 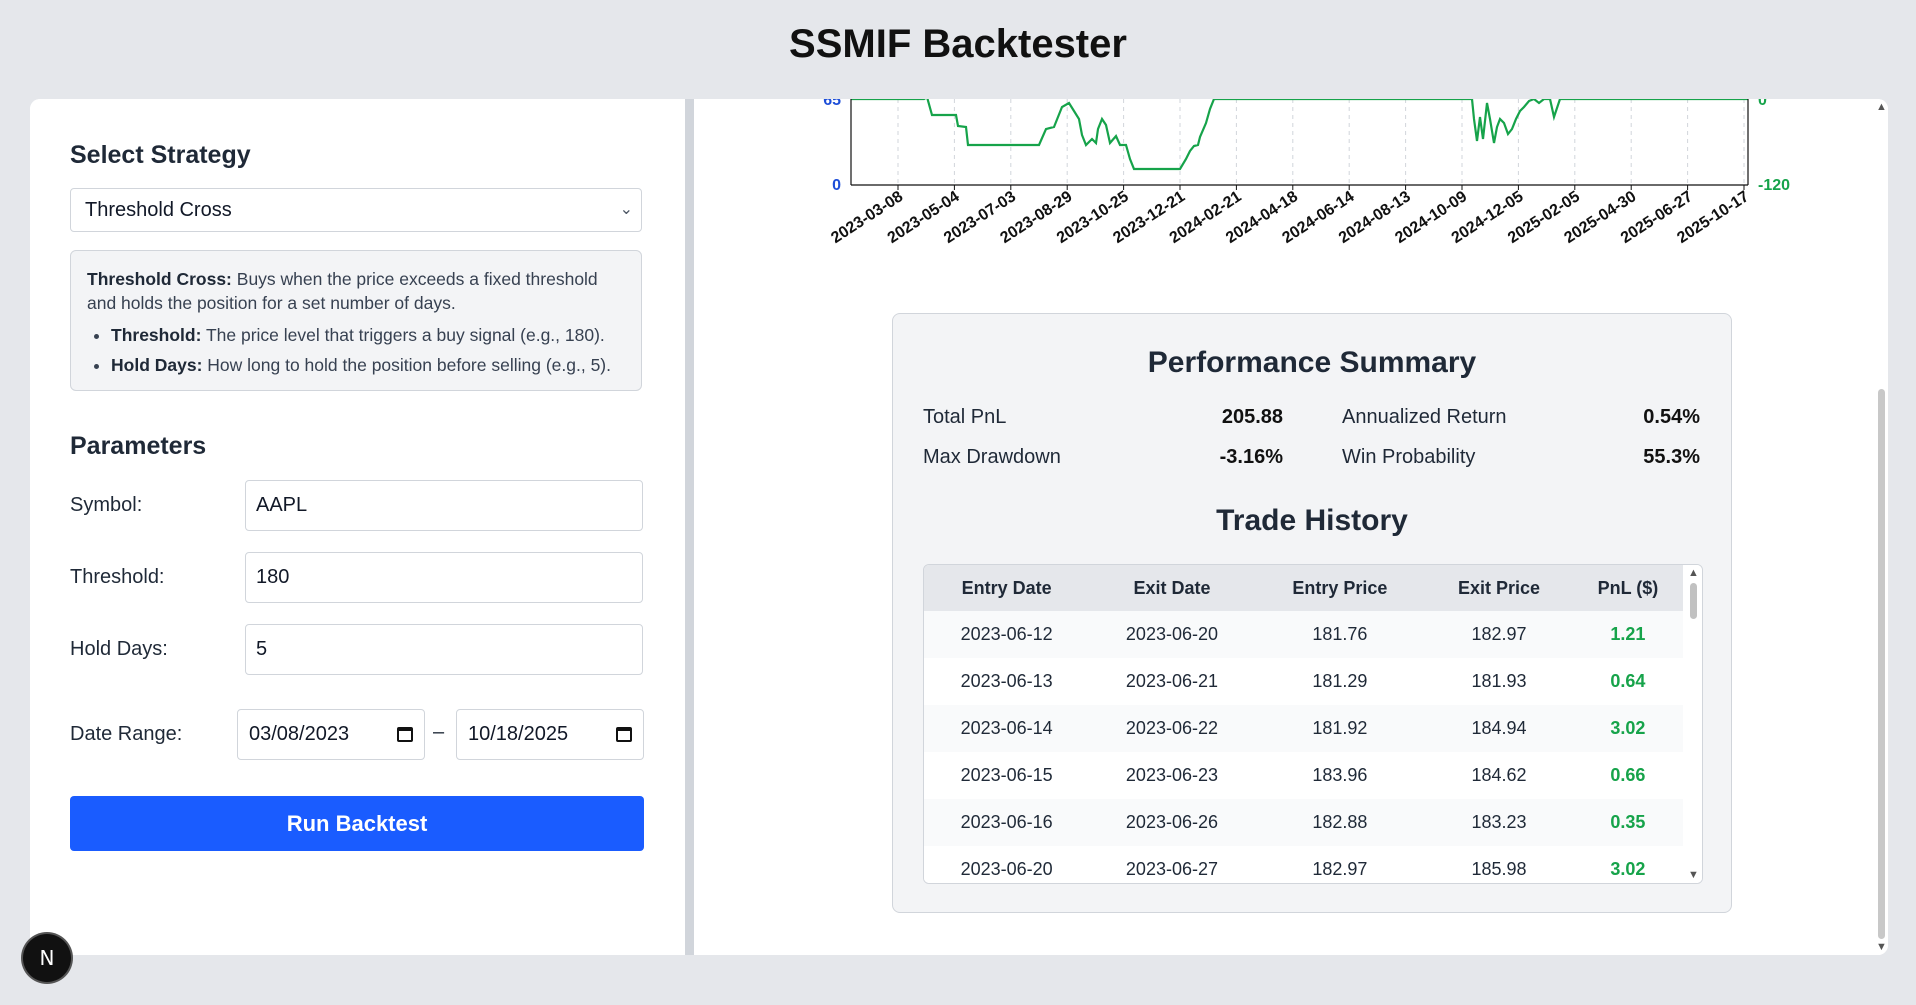 What do you see at coordinates (1499, 822) in the screenshot?
I see `table-cell: 183.23` at bounding box center [1499, 822].